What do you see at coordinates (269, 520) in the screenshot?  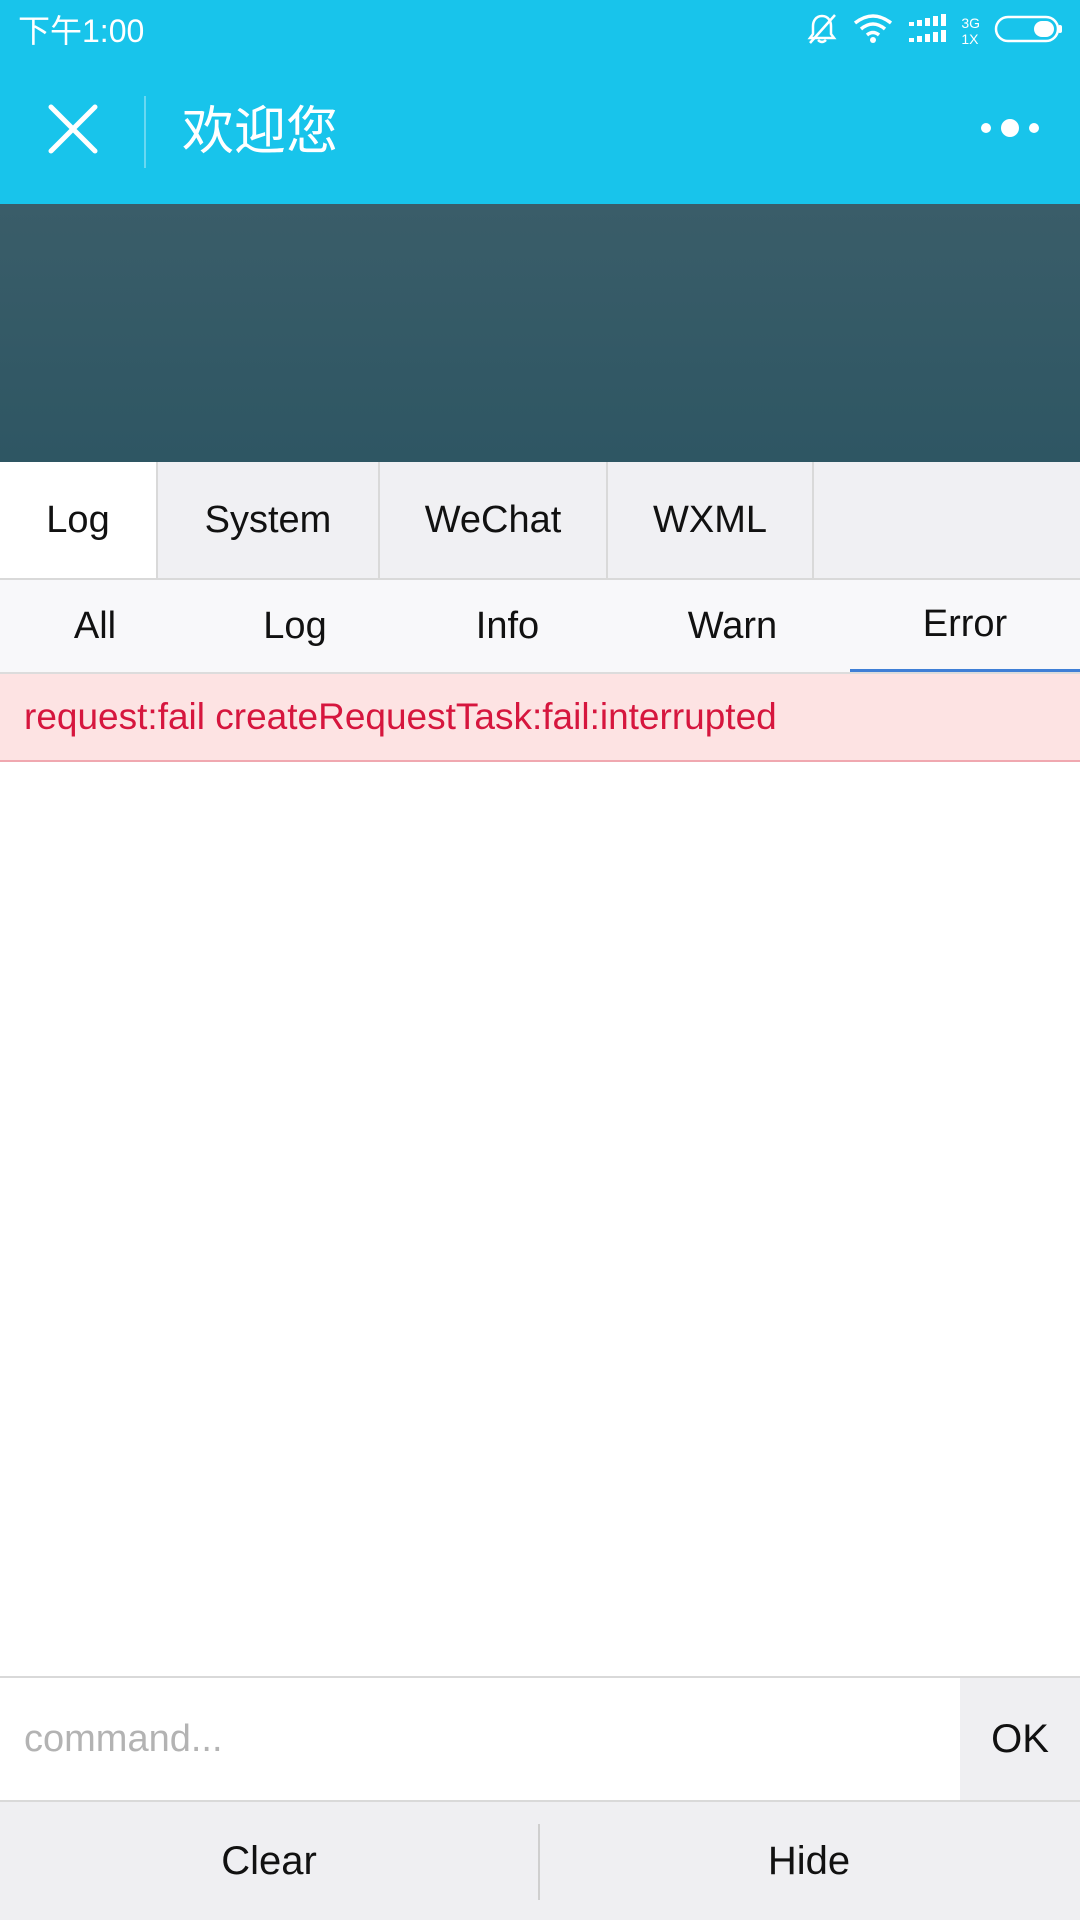 I see `tab-system: System` at bounding box center [269, 520].